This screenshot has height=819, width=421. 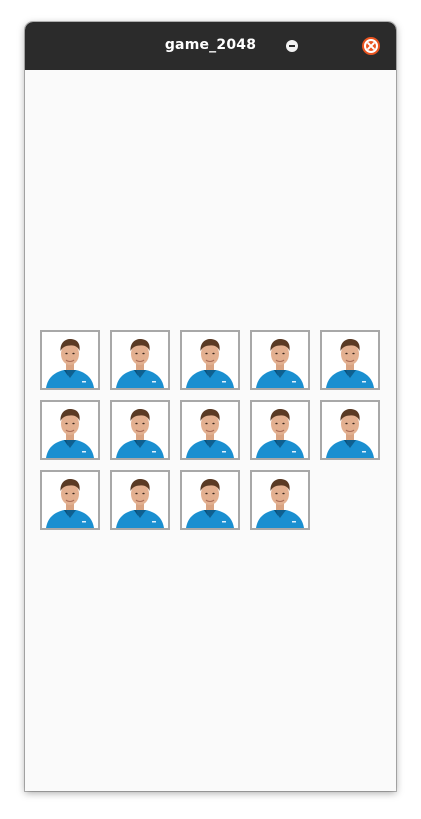 What do you see at coordinates (292, 46) in the screenshot?
I see `minimize-icon` at bounding box center [292, 46].